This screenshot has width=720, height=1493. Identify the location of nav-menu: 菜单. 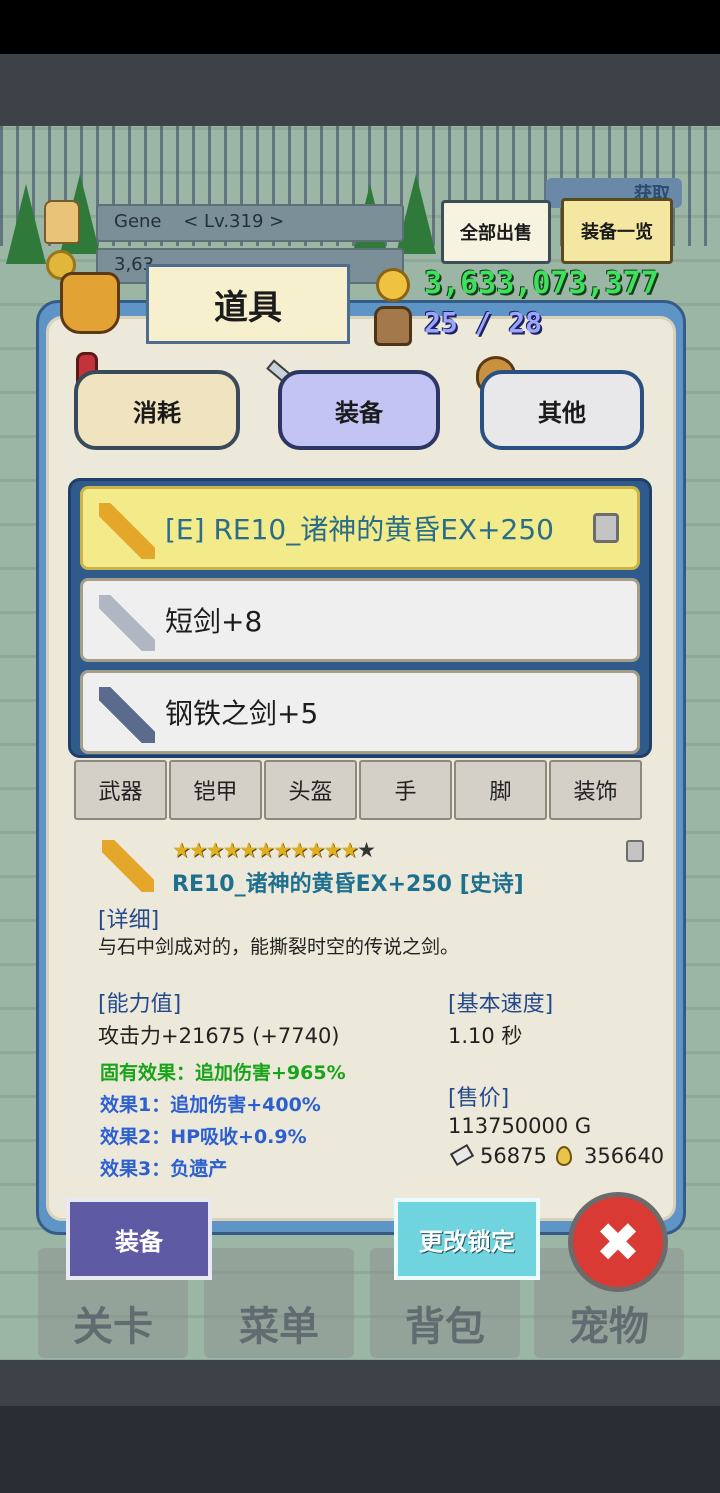
(279, 1303).